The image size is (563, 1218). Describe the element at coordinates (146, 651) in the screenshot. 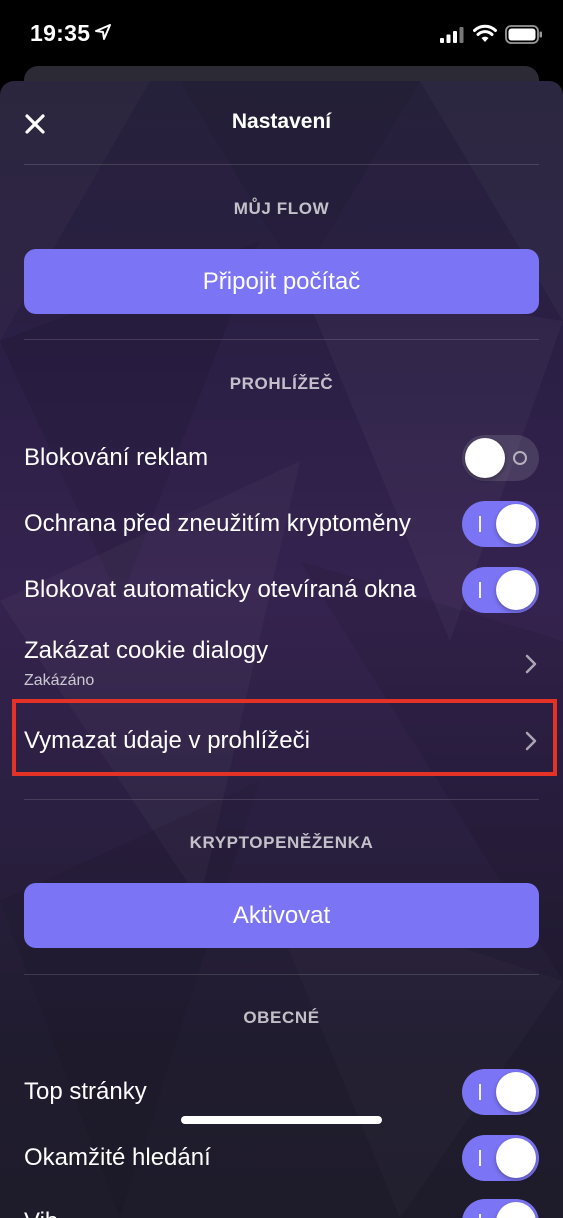

I see `cookie-dialogs-label: Zakázat cookie dialogy` at that location.